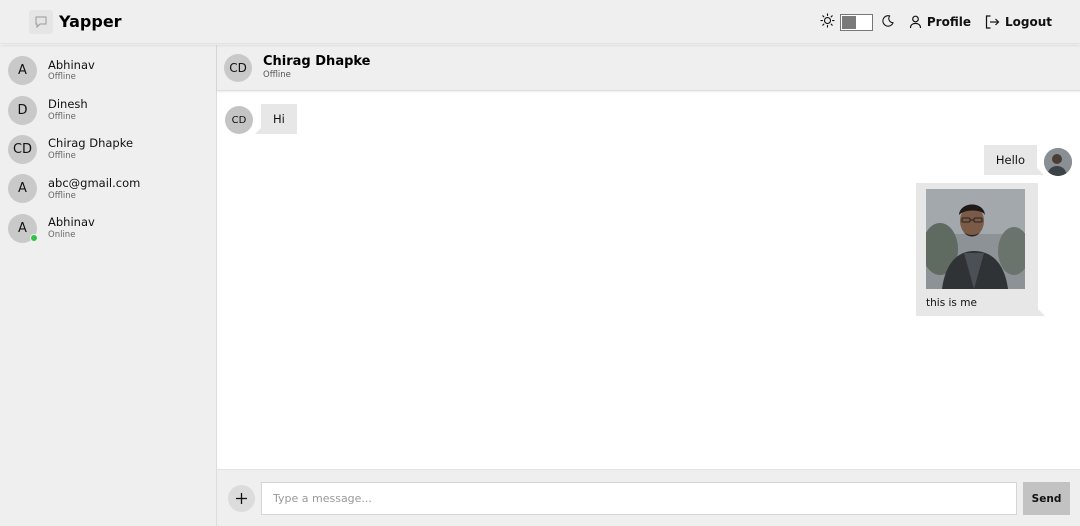 The width and height of the screenshot is (1080, 526). What do you see at coordinates (317, 61) in the screenshot?
I see `chat-partner-name: Chirag Dhapke` at bounding box center [317, 61].